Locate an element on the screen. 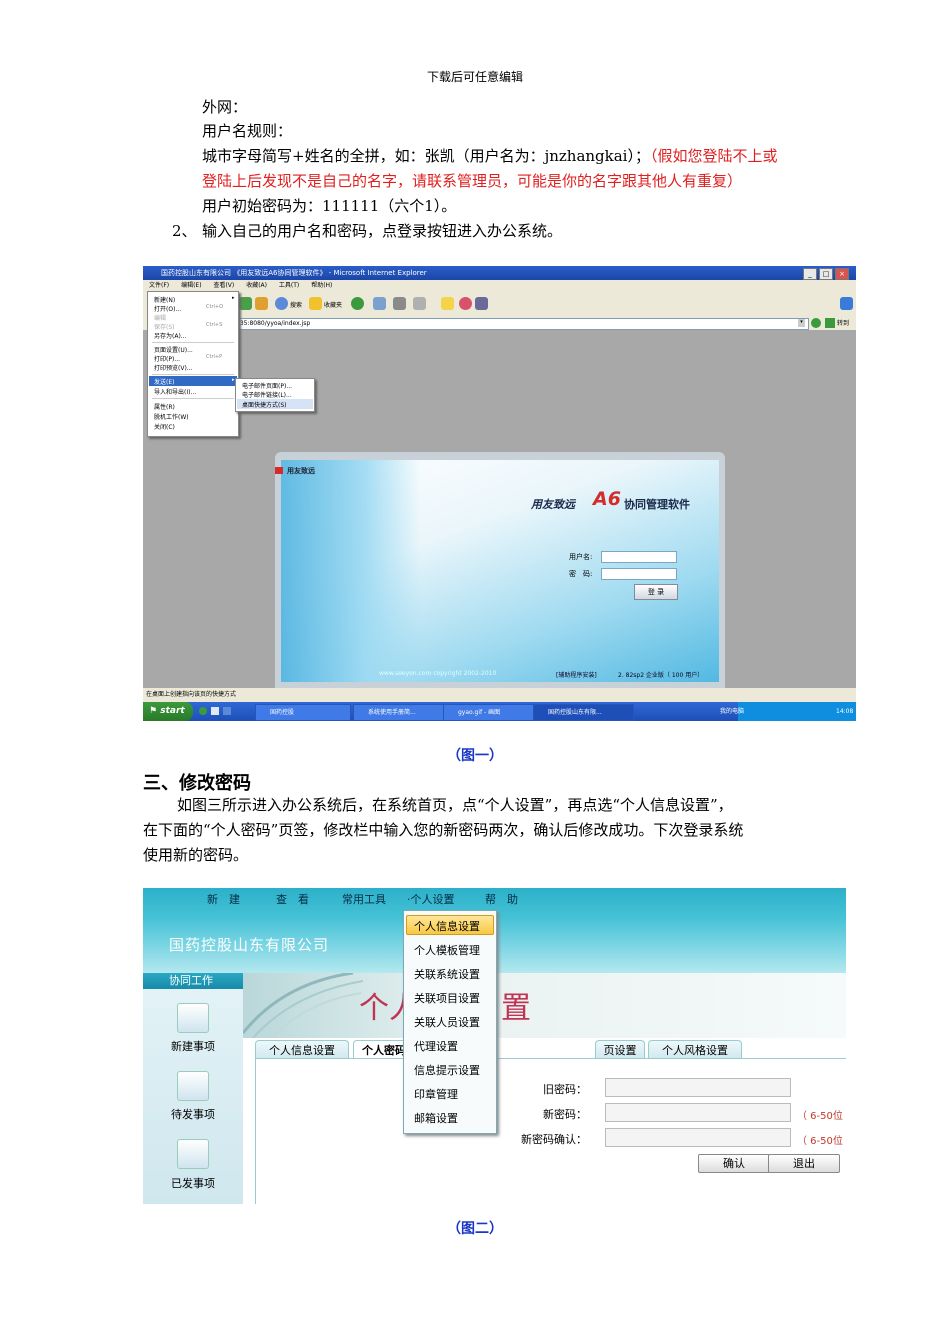 This screenshot has width=950, height=1344. menu-tools: 工具(T) is located at coordinates (289, 285).